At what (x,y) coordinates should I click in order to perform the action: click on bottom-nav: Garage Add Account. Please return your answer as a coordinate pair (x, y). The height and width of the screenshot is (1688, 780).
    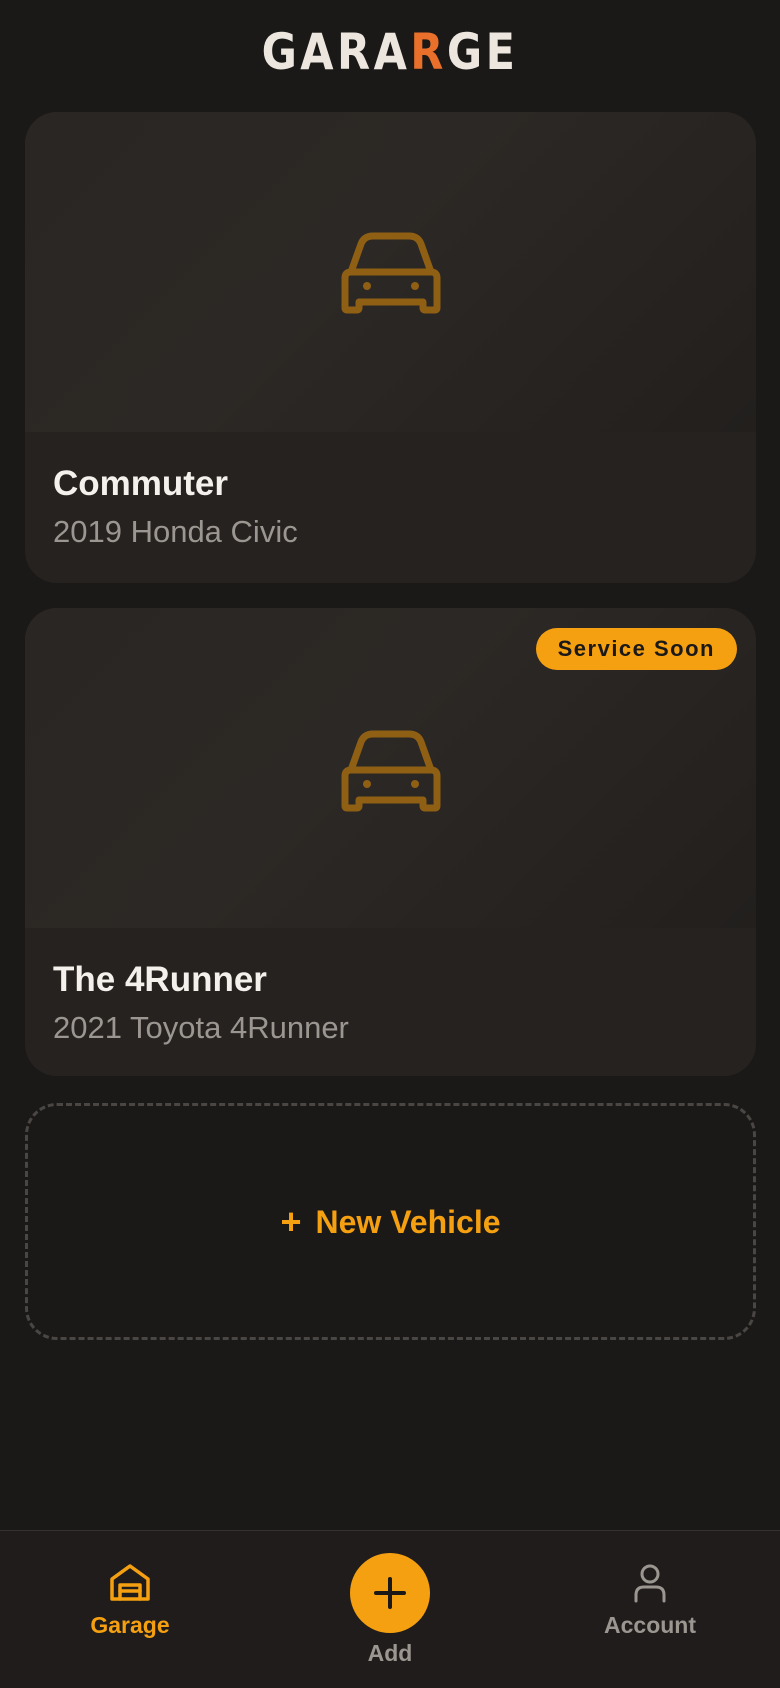
    Looking at the image, I should click on (390, 1609).